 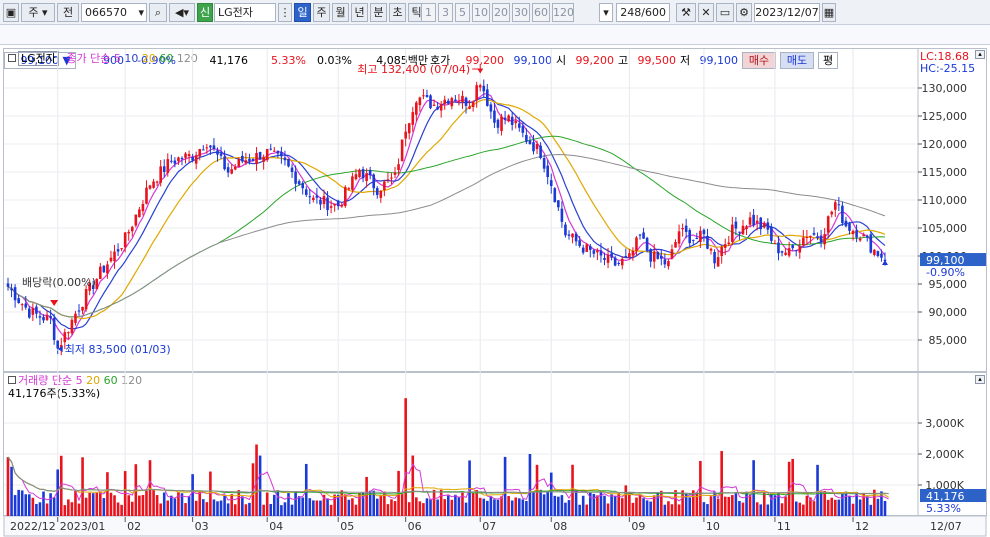 I want to click on date-tick-label: 11, so click(x=784, y=526).